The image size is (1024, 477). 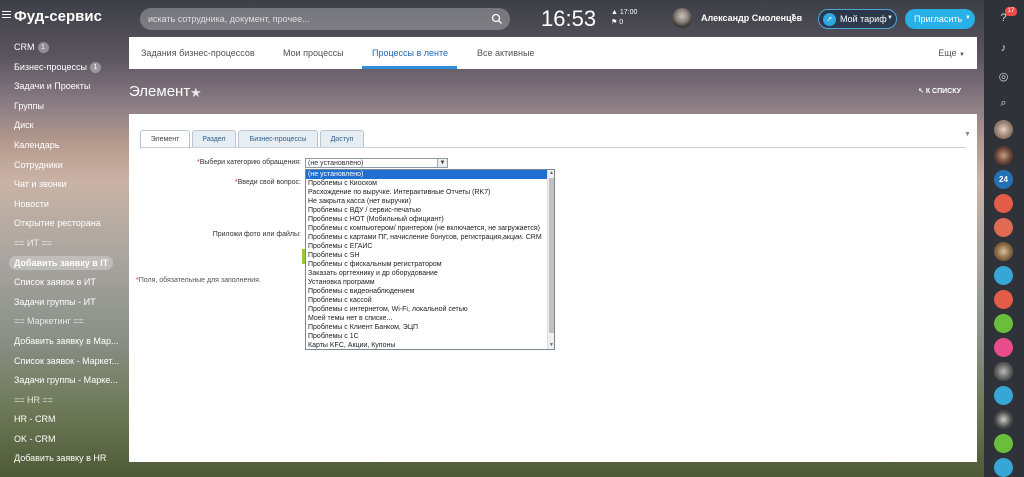 What do you see at coordinates (1003, 179) in the screenshot?
I see `calendar-counter: 24` at bounding box center [1003, 179].